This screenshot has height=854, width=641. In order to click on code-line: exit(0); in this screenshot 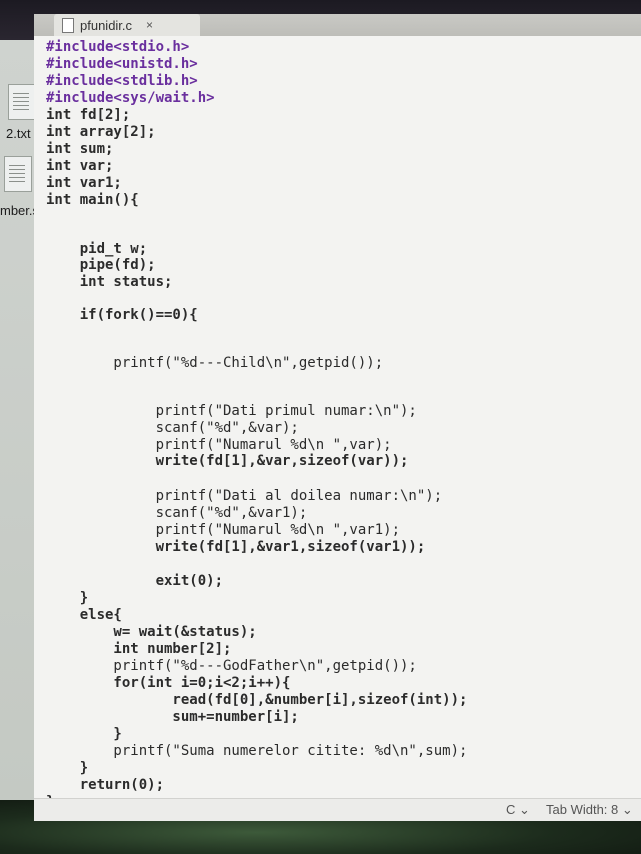, I will do `click(134, 581)`.